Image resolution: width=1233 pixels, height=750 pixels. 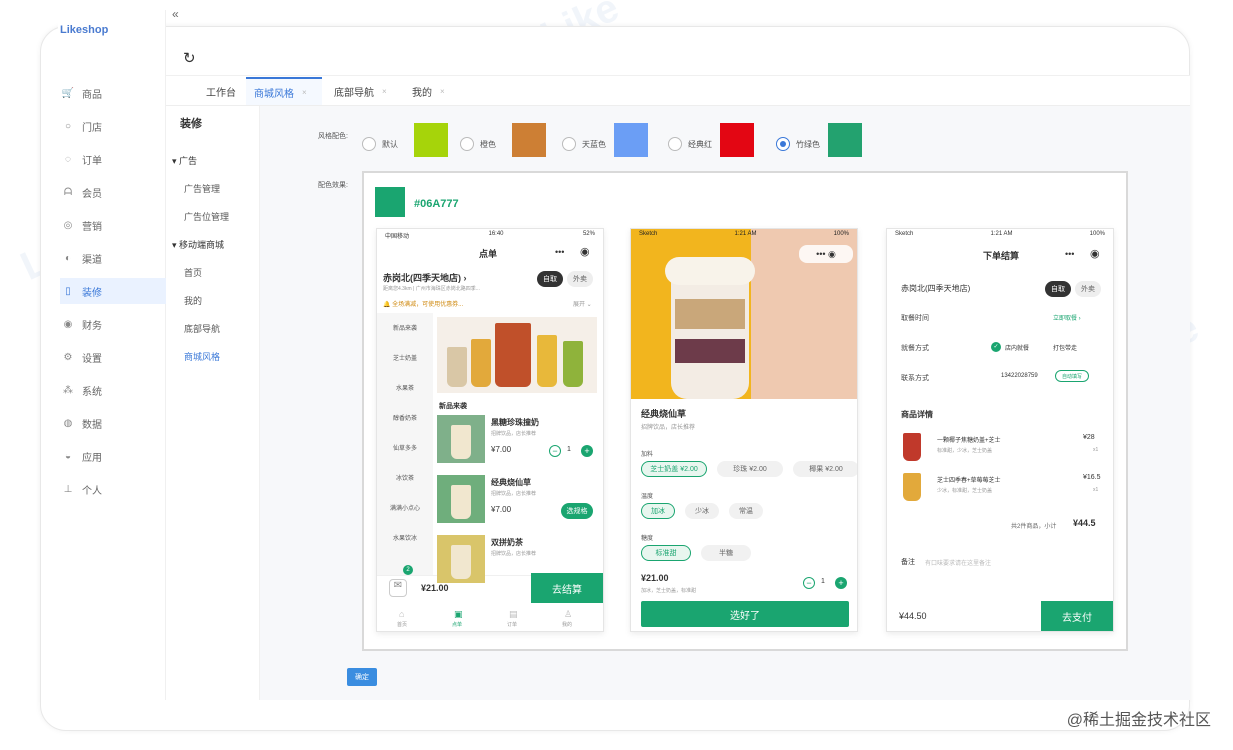 What do you see at coordinates (666, 553) in the screenshot?
I see `option-chip: 标准甜` at bounding box center [666, 553].